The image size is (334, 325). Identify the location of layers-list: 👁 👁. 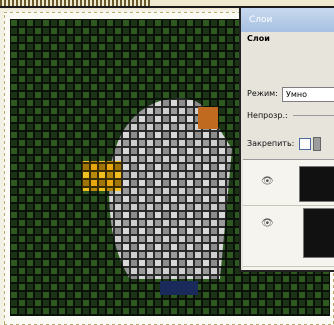
(288, 214).